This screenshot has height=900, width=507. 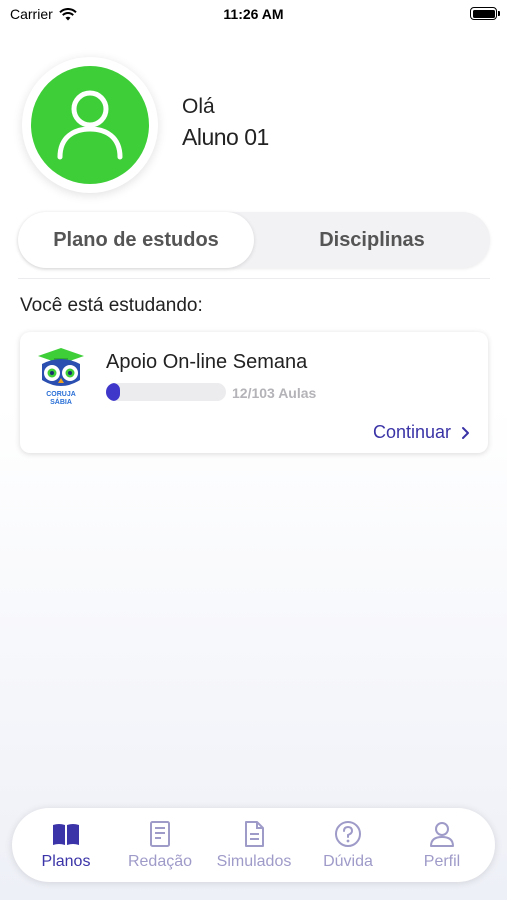 I want to click on tab-simulados-label: Simulados, so click(x=254, y=861).